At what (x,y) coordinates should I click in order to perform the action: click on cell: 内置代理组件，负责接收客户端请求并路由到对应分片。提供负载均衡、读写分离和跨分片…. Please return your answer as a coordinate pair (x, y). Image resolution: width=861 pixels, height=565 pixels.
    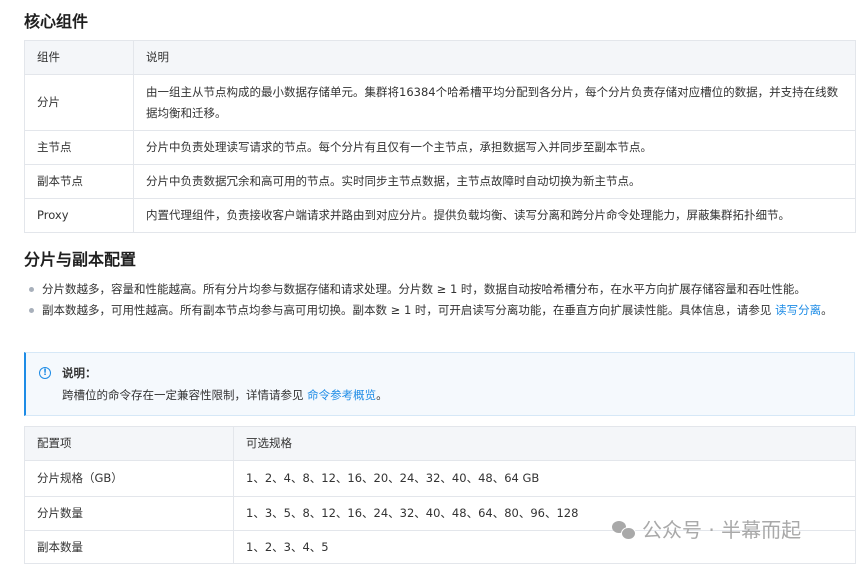
    Looking at the image, I should click on (494, 215).